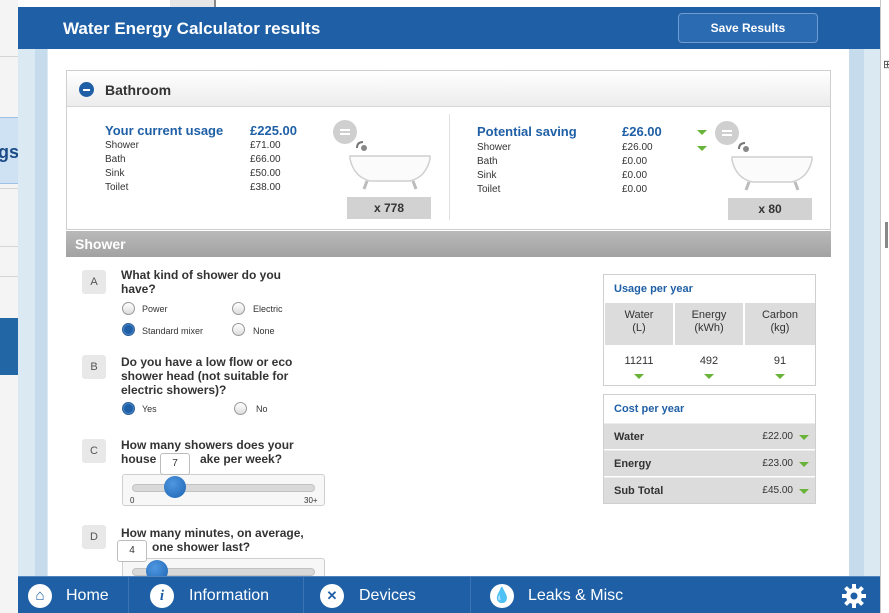 Image resolution: width=889 pixels, height=613 pixels. What do you see at coordinates (487, 161) in the screenshot?
I see `saving-row-label: Bath` at bounding box center [487, 161].